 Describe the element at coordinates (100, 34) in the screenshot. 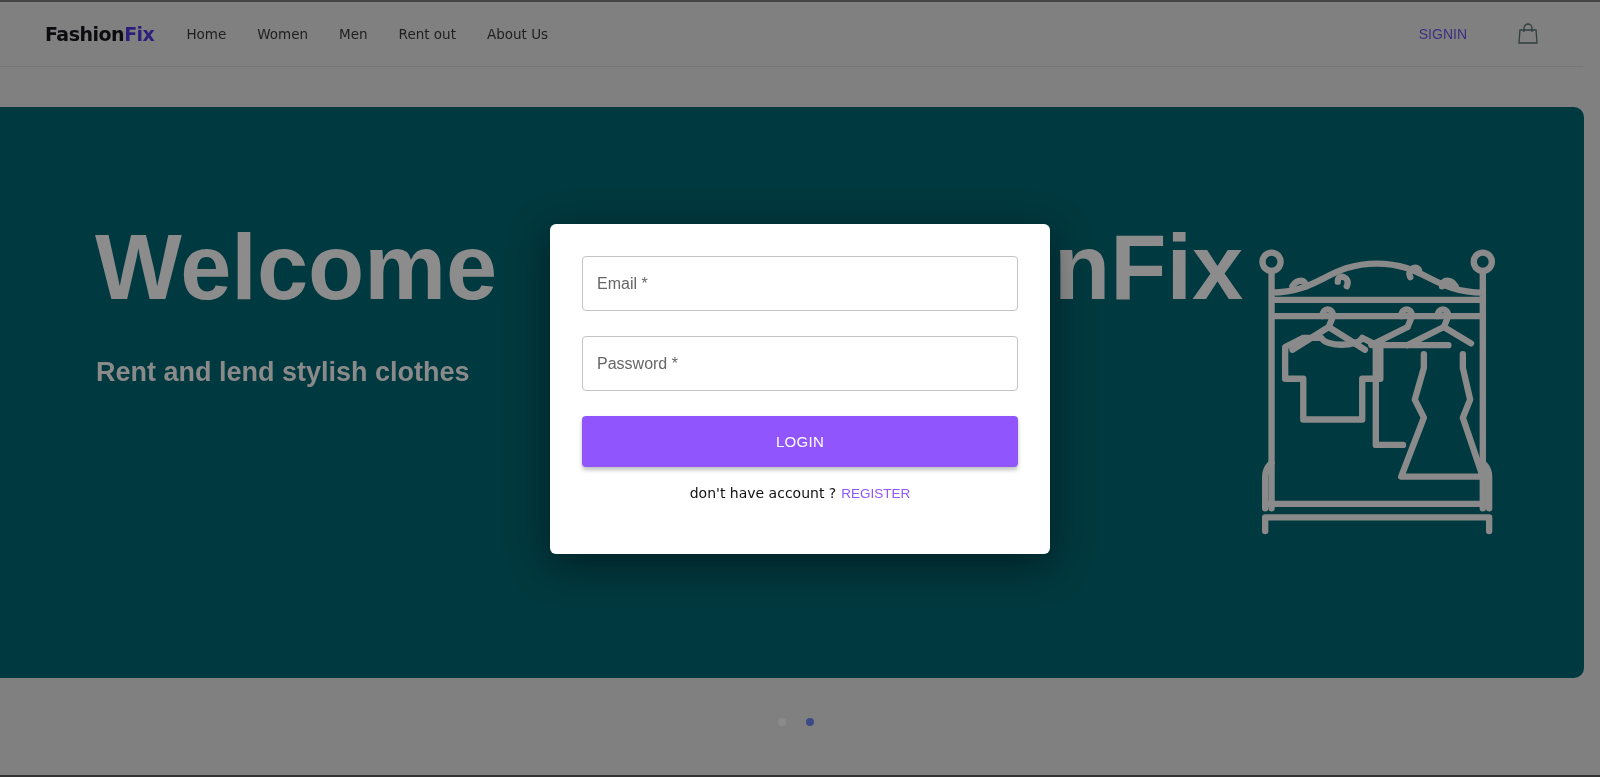

I see `logo: FashionFix` at that location.